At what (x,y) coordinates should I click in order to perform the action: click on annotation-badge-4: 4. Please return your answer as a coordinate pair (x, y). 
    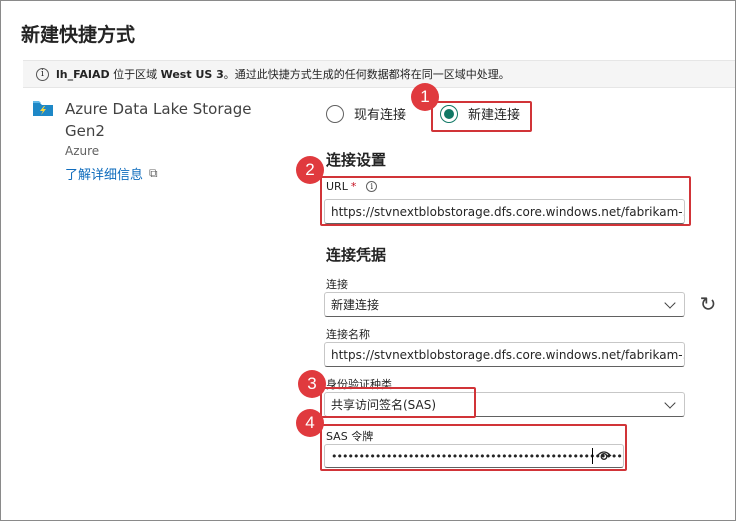
    Looking at the image, I should click on (310, 423).